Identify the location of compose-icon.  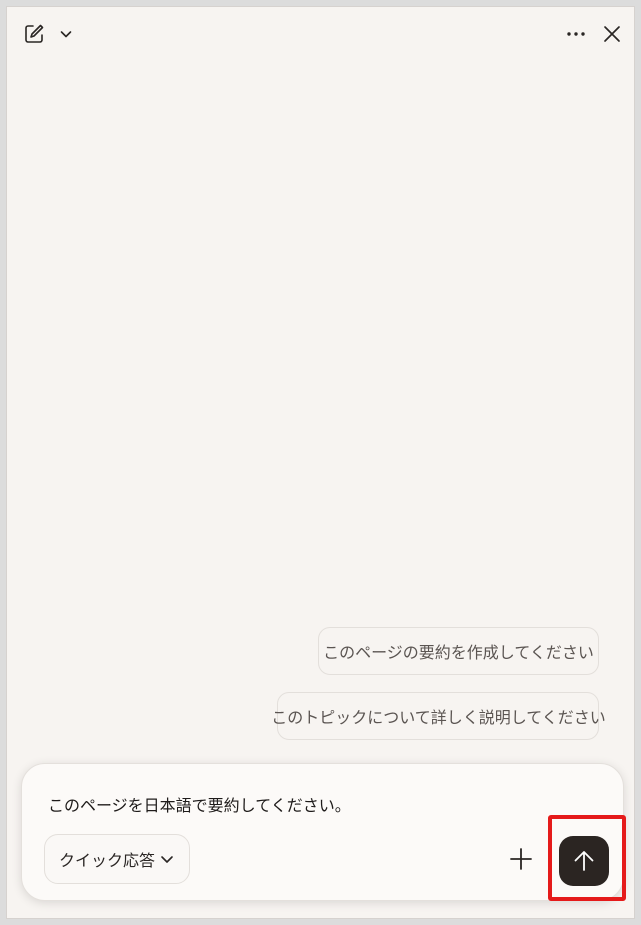
(34, 33).